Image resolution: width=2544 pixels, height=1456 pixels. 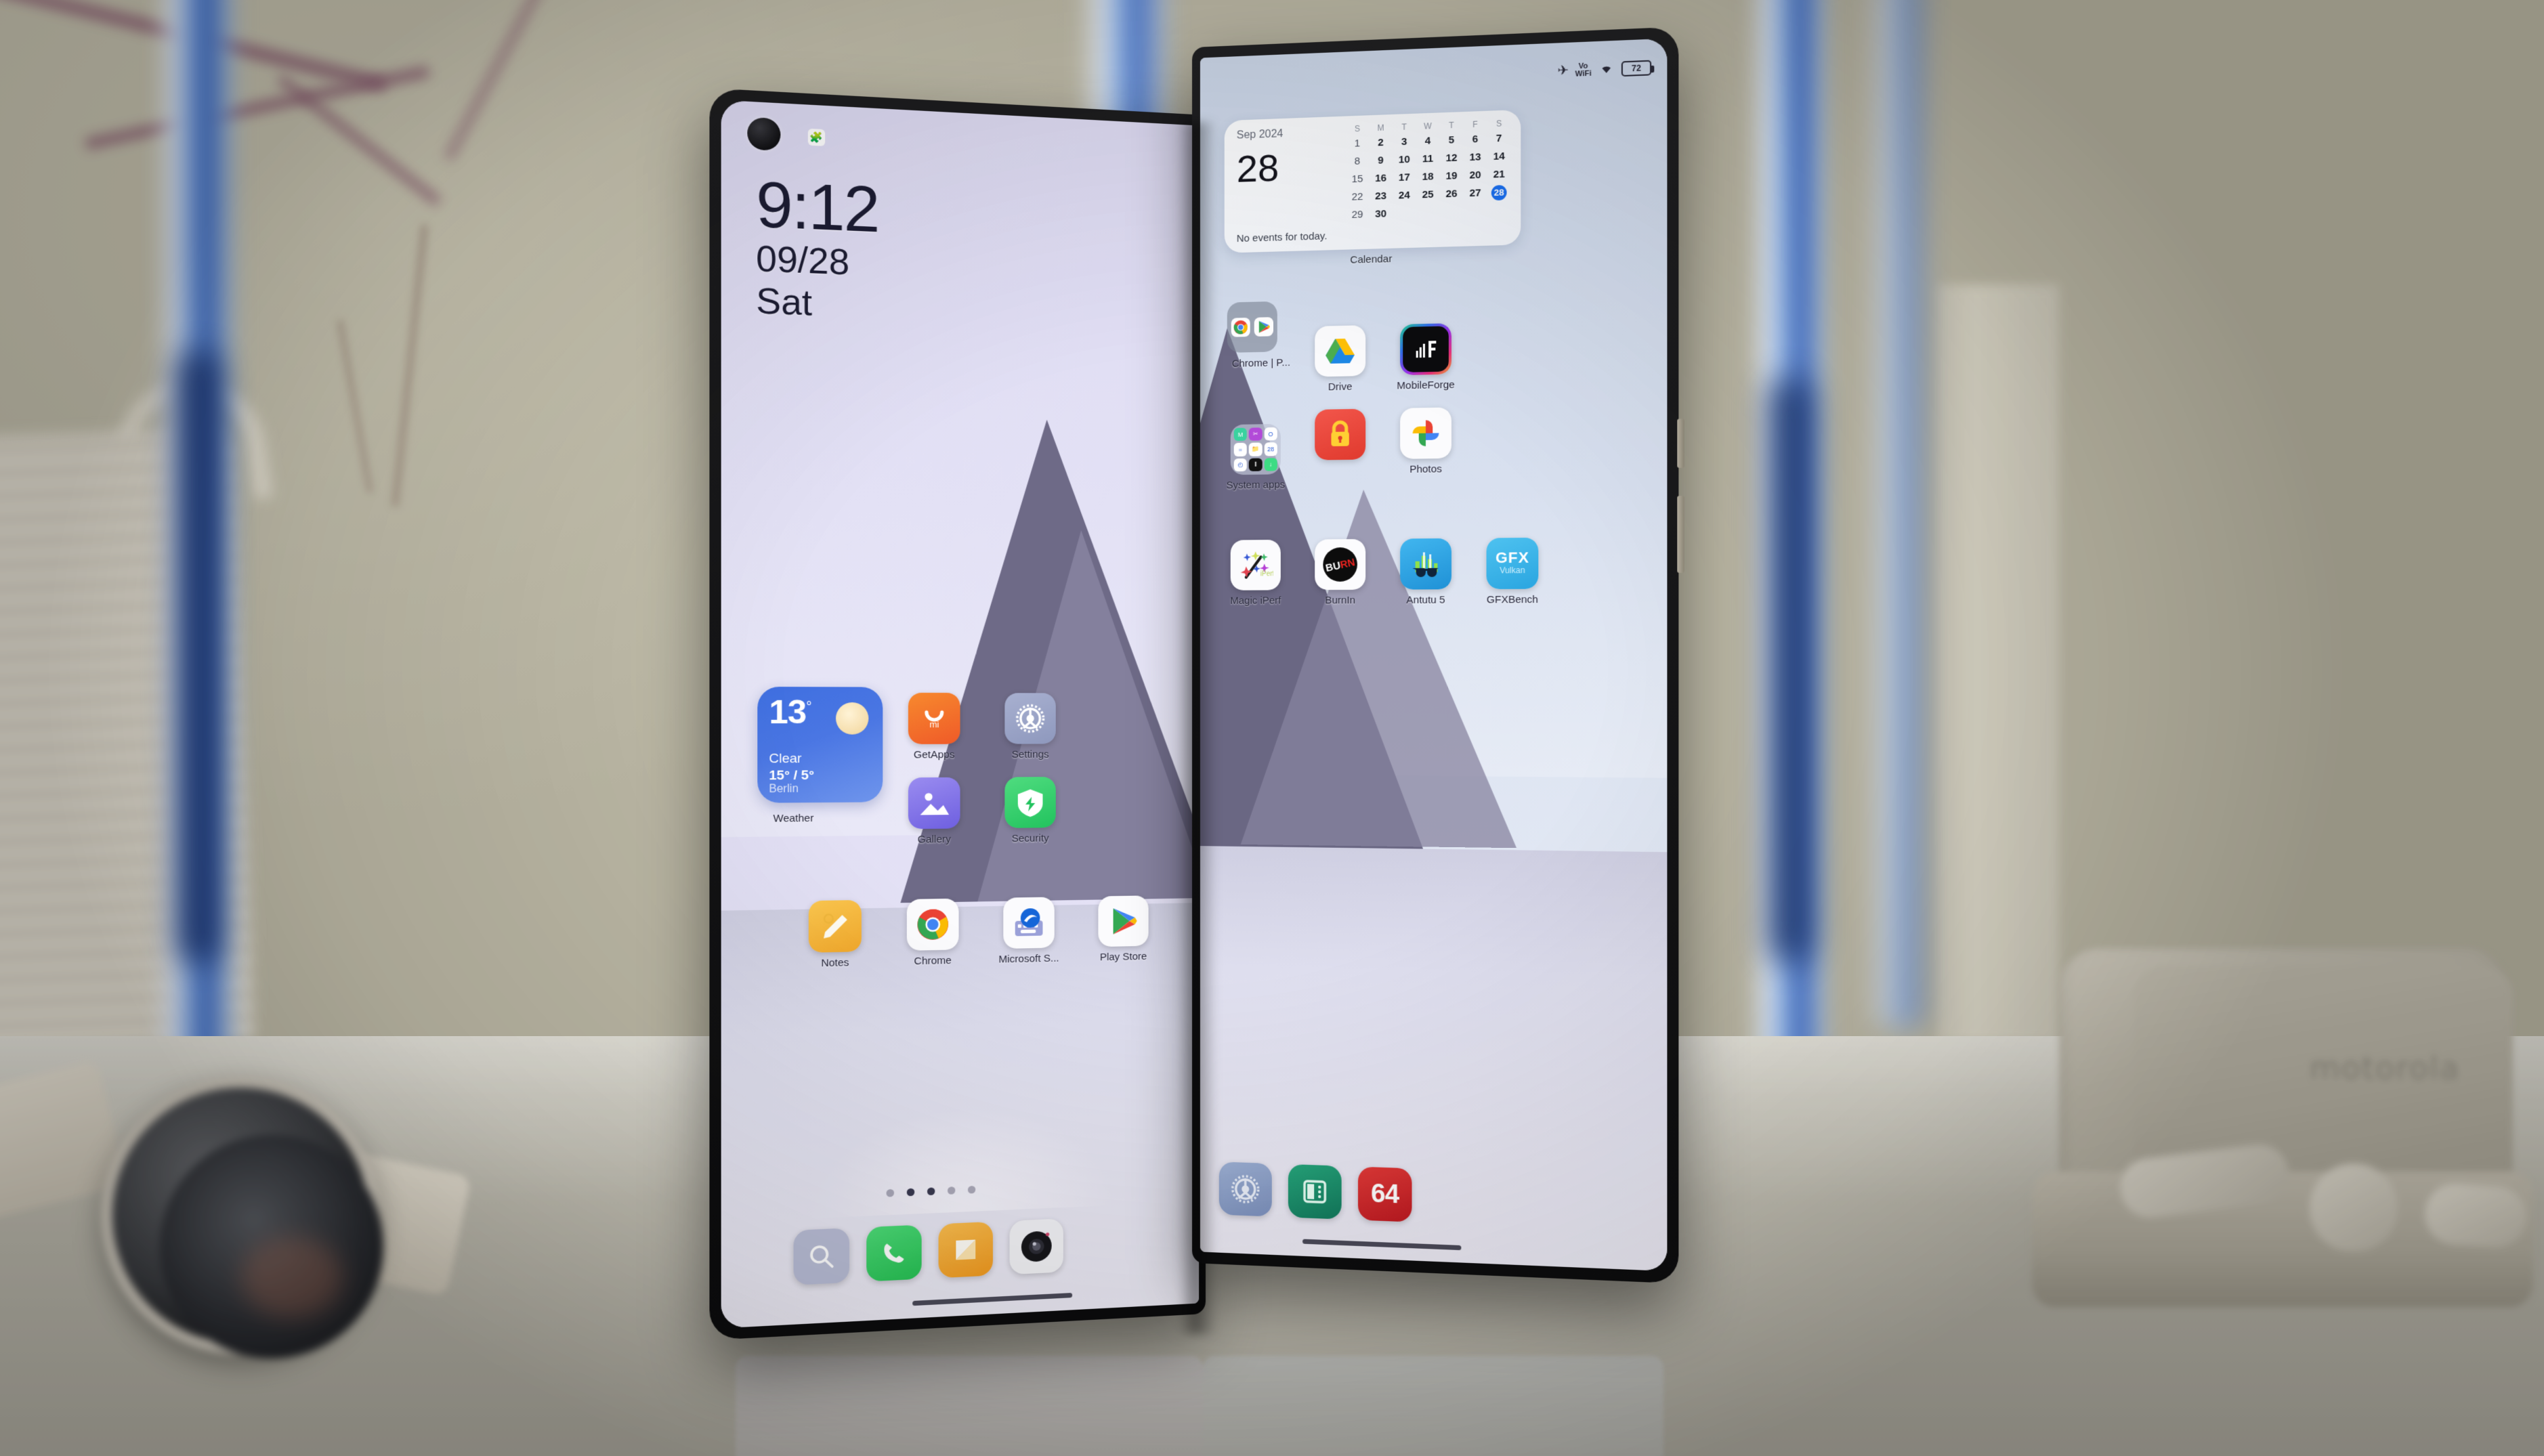 What do you see at coordinates (1404, 178) in the screenshot?
I see `calendar-day-cell: 17` at bounding box center [1404, 178].